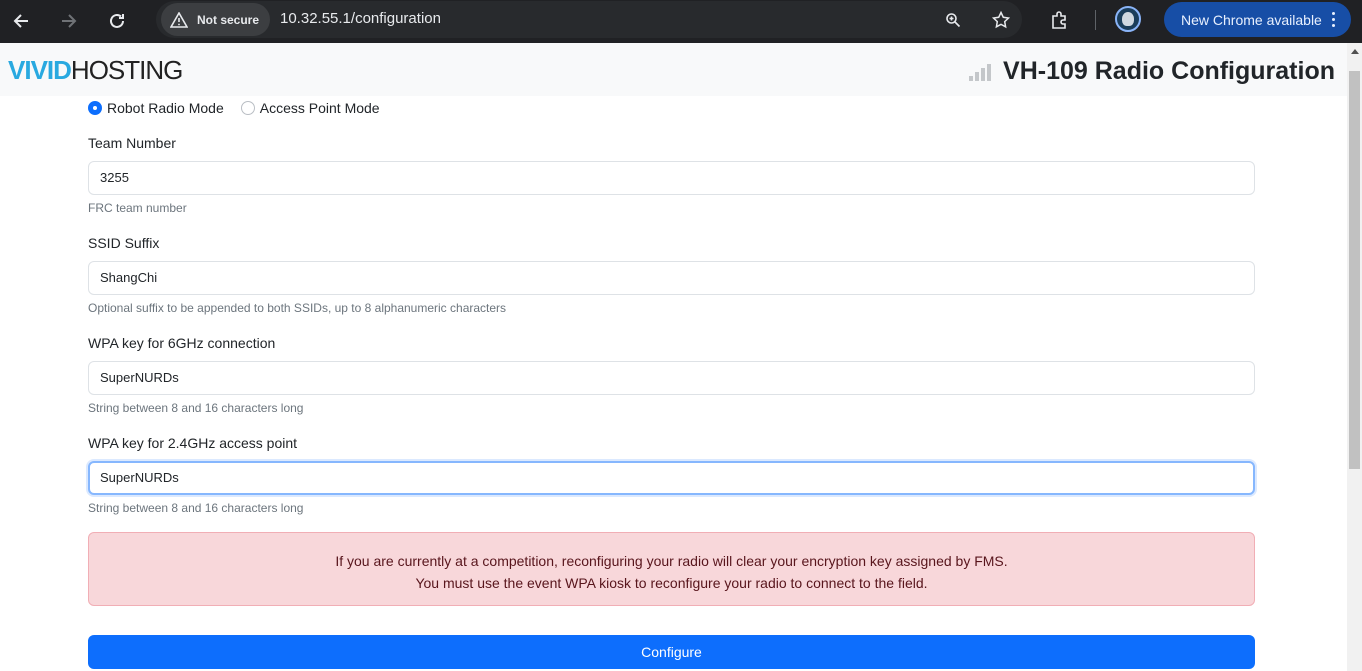 The width and height of the screenshot is (1362, 671). I want to click on scroll-up-arrow-icon, so click(1355, 51).